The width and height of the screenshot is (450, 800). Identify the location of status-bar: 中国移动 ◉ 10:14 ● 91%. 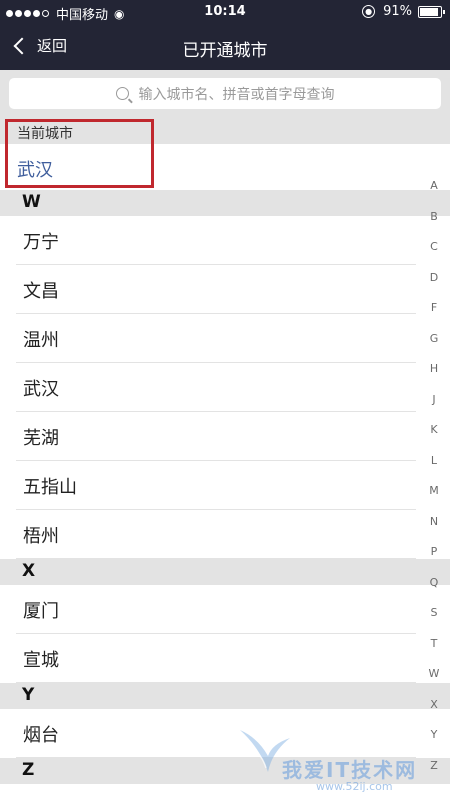
(225, 12).